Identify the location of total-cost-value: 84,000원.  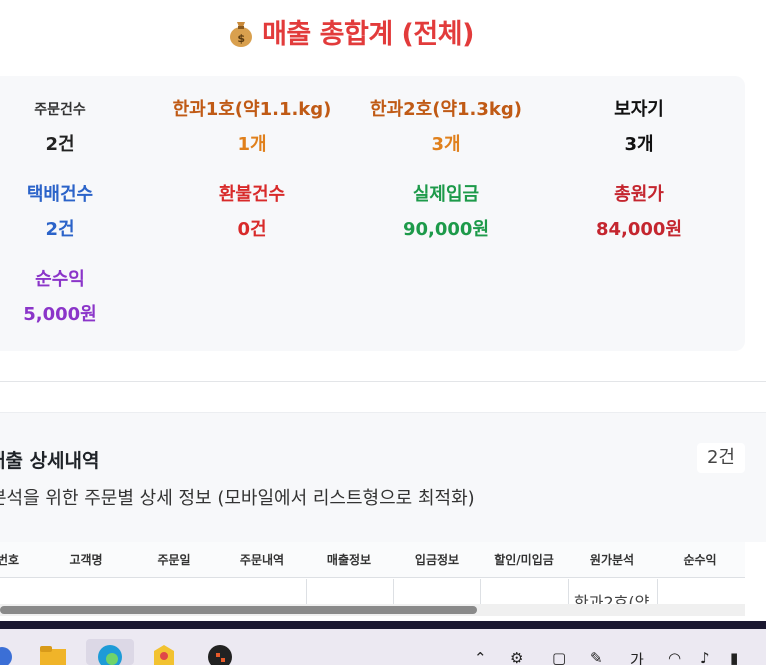
(639, 229).